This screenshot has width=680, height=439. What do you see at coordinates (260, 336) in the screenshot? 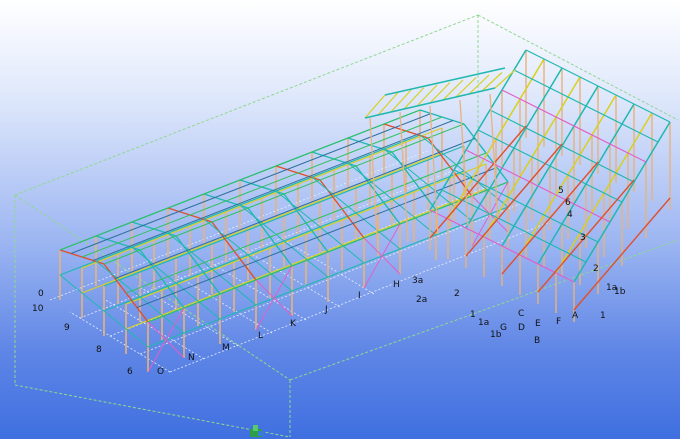
I see `grid-label-l: L` at bounding box center [260, 336].